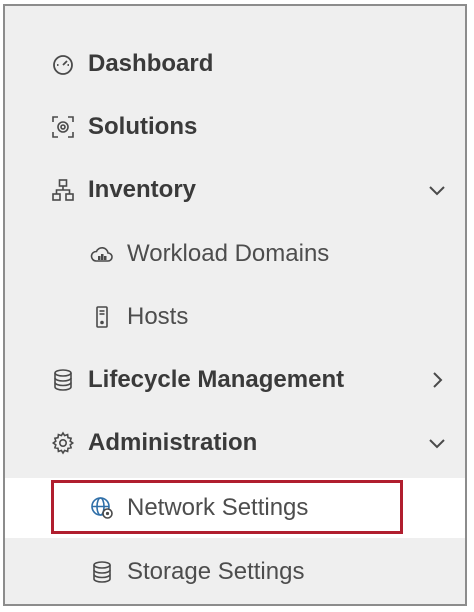  Describe the element at coordinates (228, 253) in the screenshot. I see `nav-item-label: Workload Domains` at that location.